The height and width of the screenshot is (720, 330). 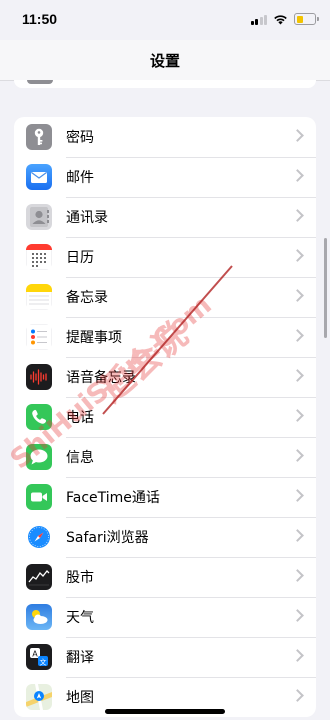 I want to click on settings-row-messages: 信息, so click(x=165, y=457).